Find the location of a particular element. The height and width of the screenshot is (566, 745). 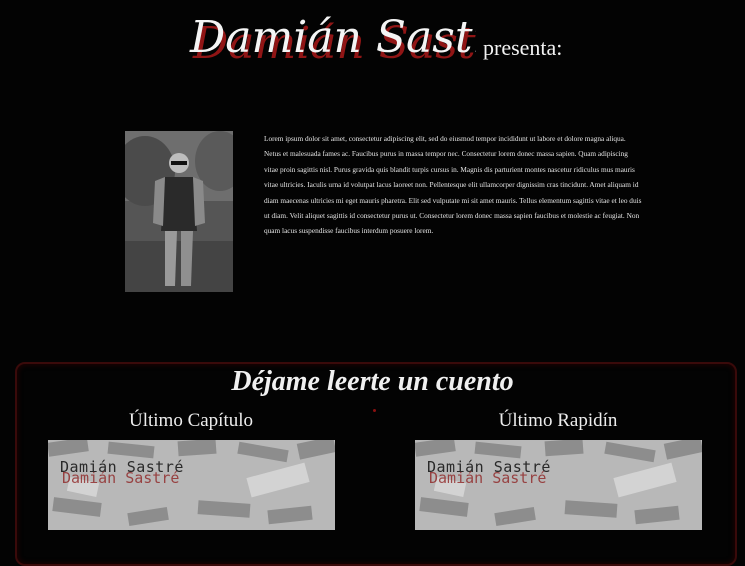

divider-dot is located at coordinates (374, 410).